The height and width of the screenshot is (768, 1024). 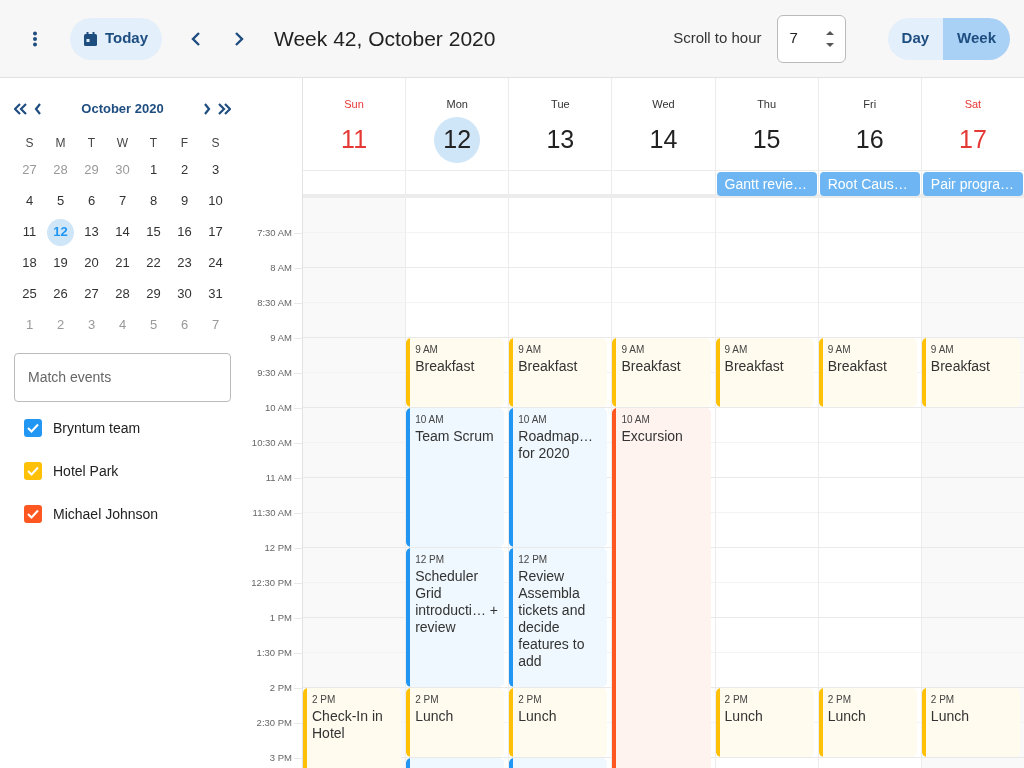 I want to click on today-button: Today, so click(x=116, y=38).